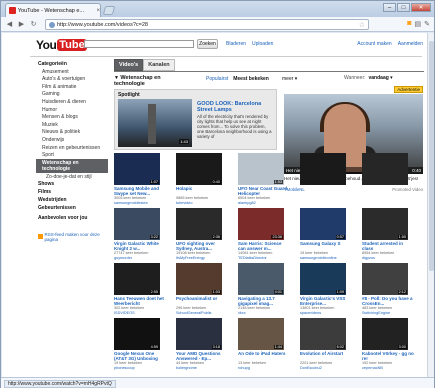  I want to click on filter-meest-bekeken: Meest bekeken, so click(251, 79).